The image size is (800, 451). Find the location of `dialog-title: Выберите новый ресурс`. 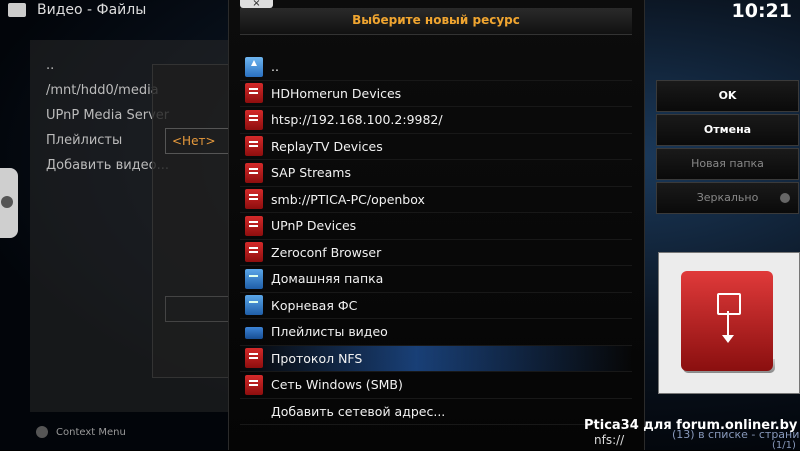

dialog-title: Выберите новый ресурс is located at coordinates (436, 20).